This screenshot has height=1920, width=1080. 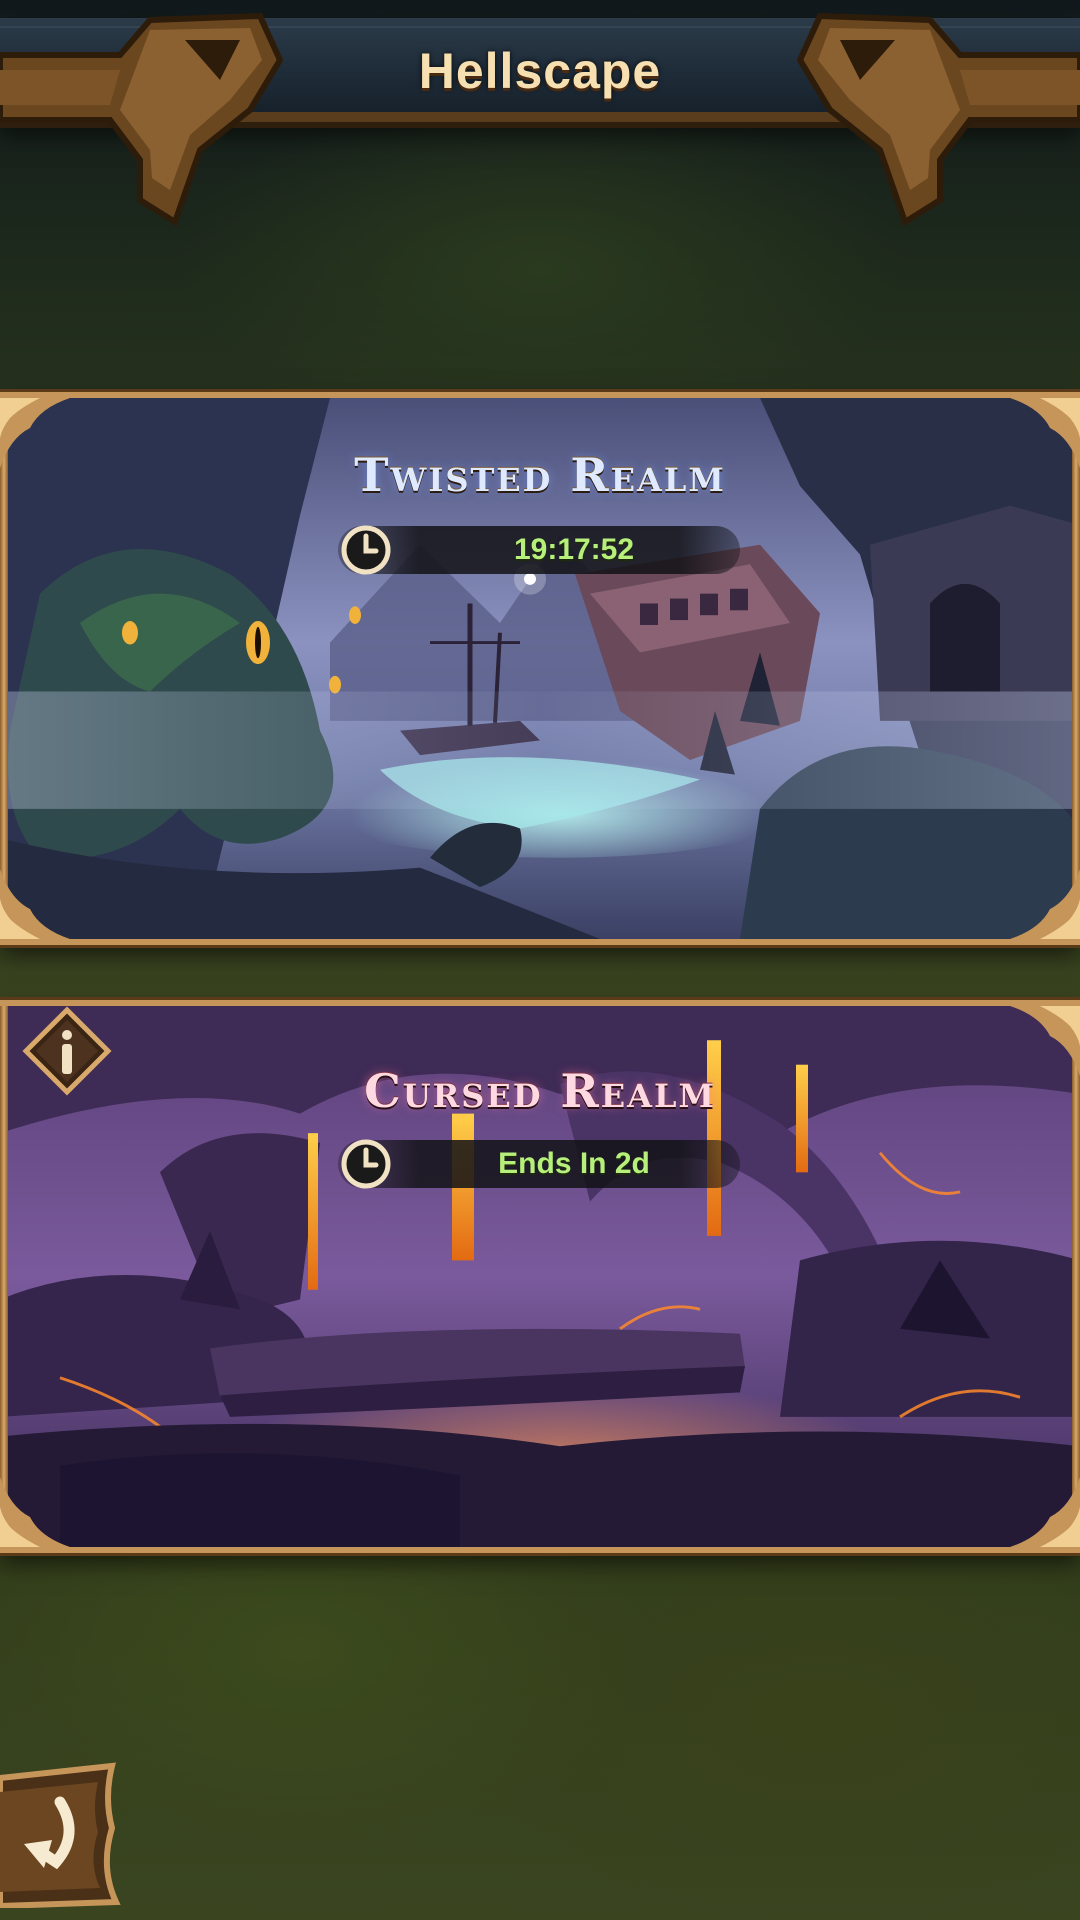 What do you see at coordinates (574, 549) in the screenshot?
I see `twisted-realm-timer-text: 19:17:52` at bounding box center [574, 549].